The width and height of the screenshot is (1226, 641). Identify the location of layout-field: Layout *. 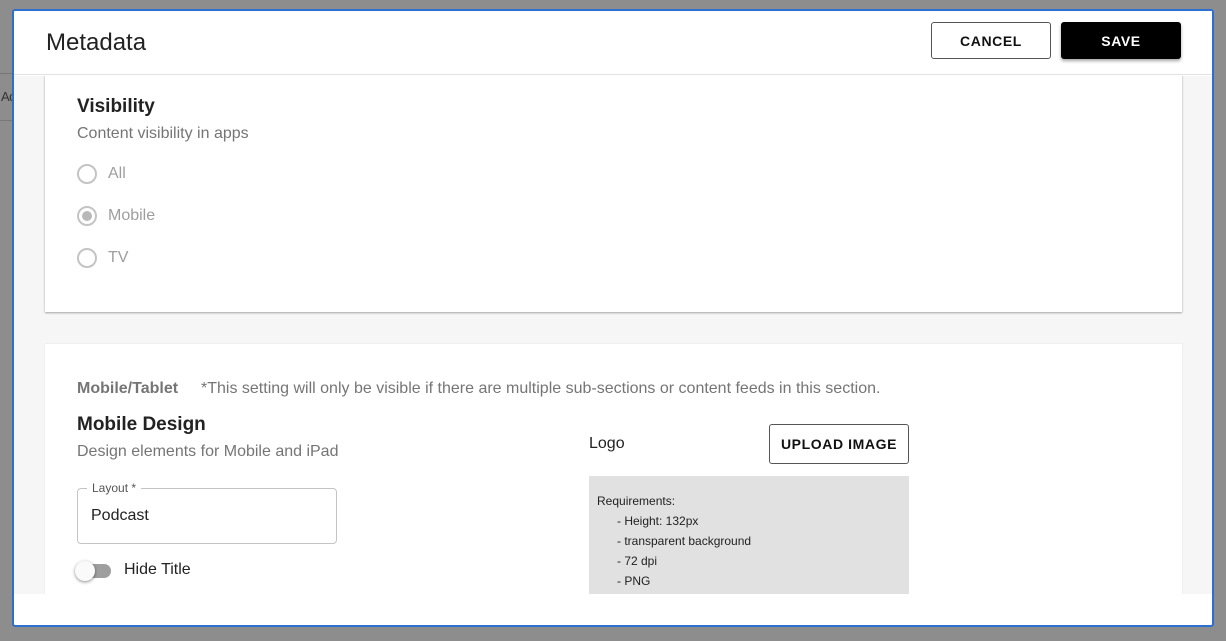
(207, 512).